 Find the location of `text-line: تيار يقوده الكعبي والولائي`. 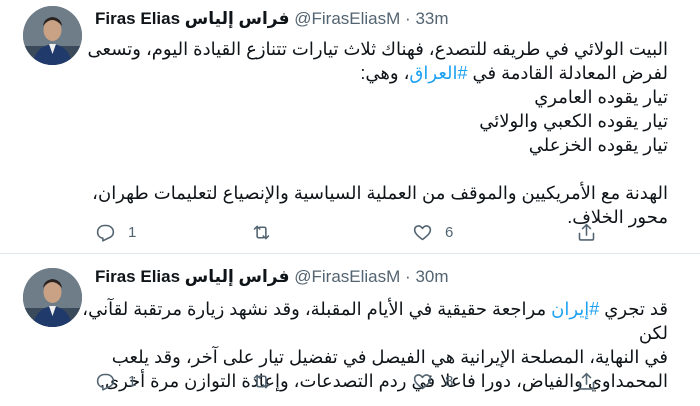

text-line: تيار يقوده الكعبي والولائي is located at coordinates (573, 121).